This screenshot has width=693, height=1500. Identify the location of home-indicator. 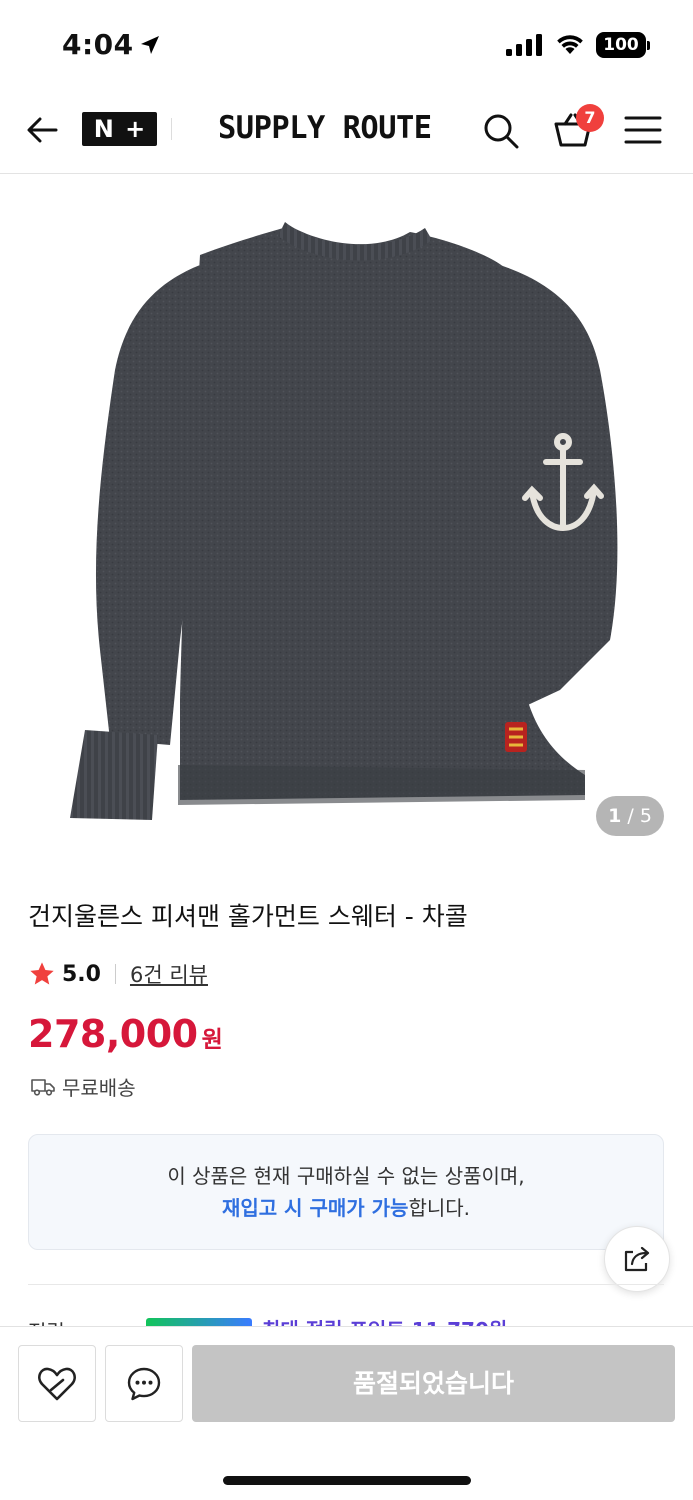
(347, 1480).